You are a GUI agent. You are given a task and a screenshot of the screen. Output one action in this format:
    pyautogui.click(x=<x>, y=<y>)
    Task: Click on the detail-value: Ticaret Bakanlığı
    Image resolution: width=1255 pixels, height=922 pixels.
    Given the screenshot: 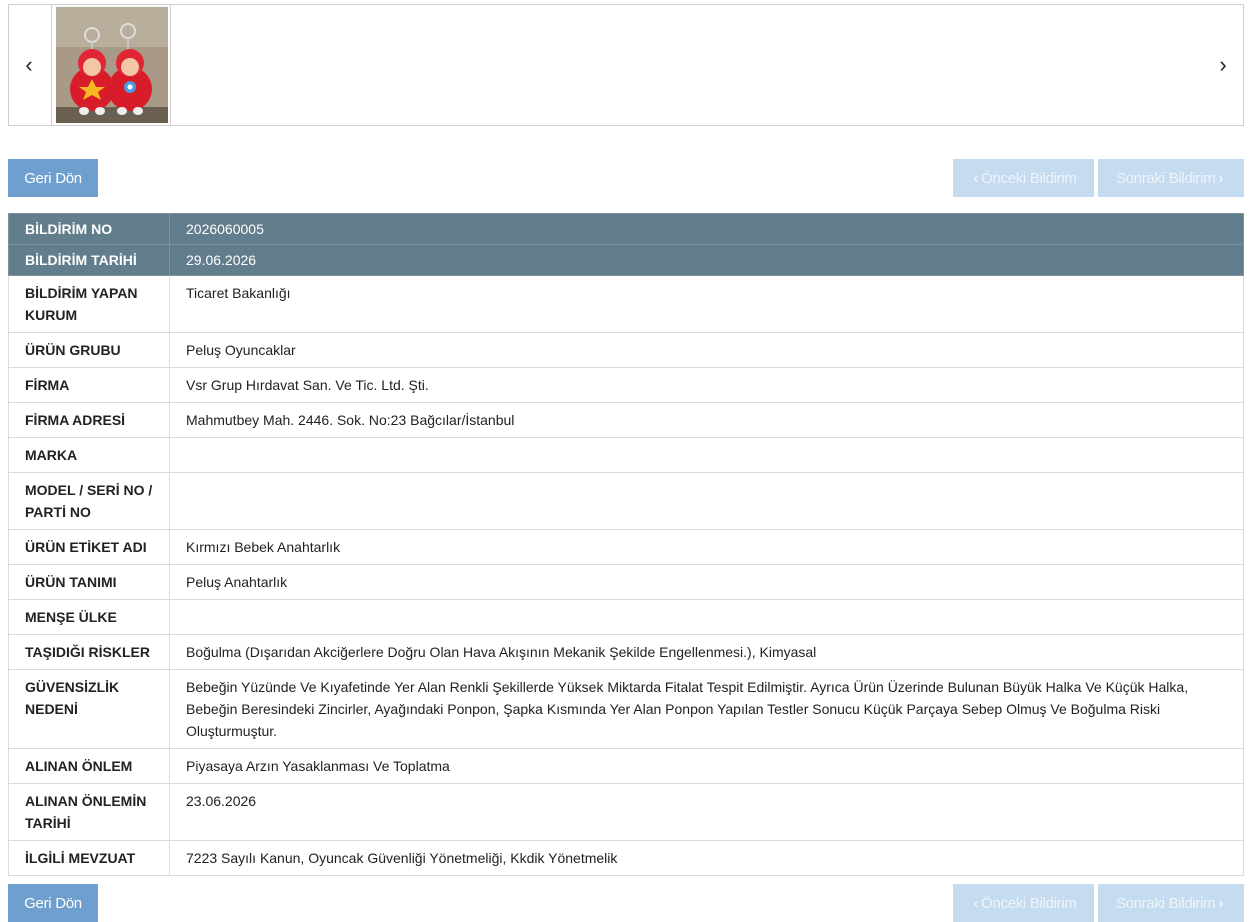 What is the action you would take?
    pyautogui.click(x=706, y=304)
    